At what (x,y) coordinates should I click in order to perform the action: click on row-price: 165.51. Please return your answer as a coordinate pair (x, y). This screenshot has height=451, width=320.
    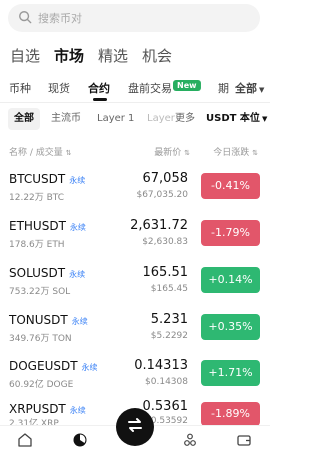
    Looking at the image, I should click on (165, 272).